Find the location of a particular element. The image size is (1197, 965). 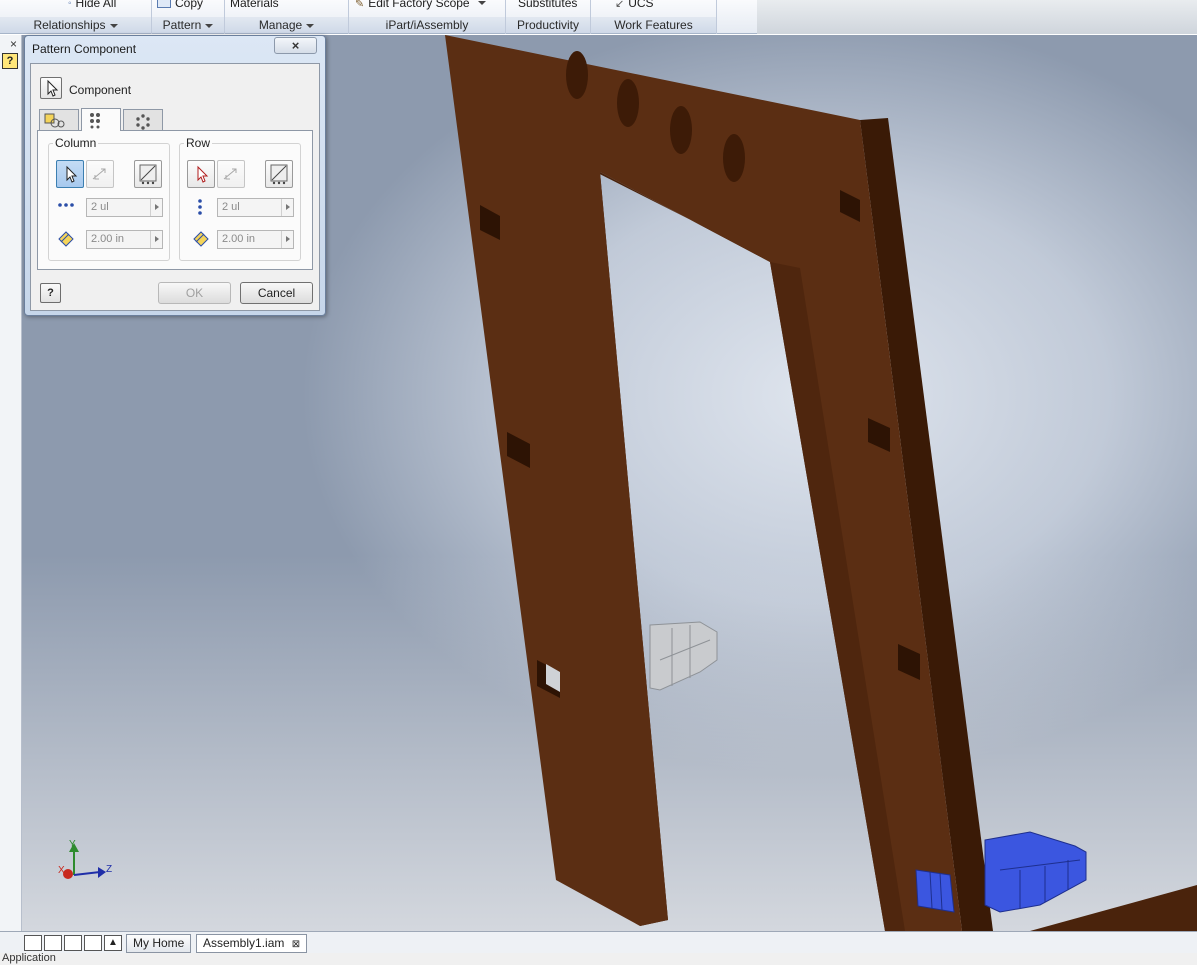

hide-all-icon: ◦ is located at coordinates (70, 4).